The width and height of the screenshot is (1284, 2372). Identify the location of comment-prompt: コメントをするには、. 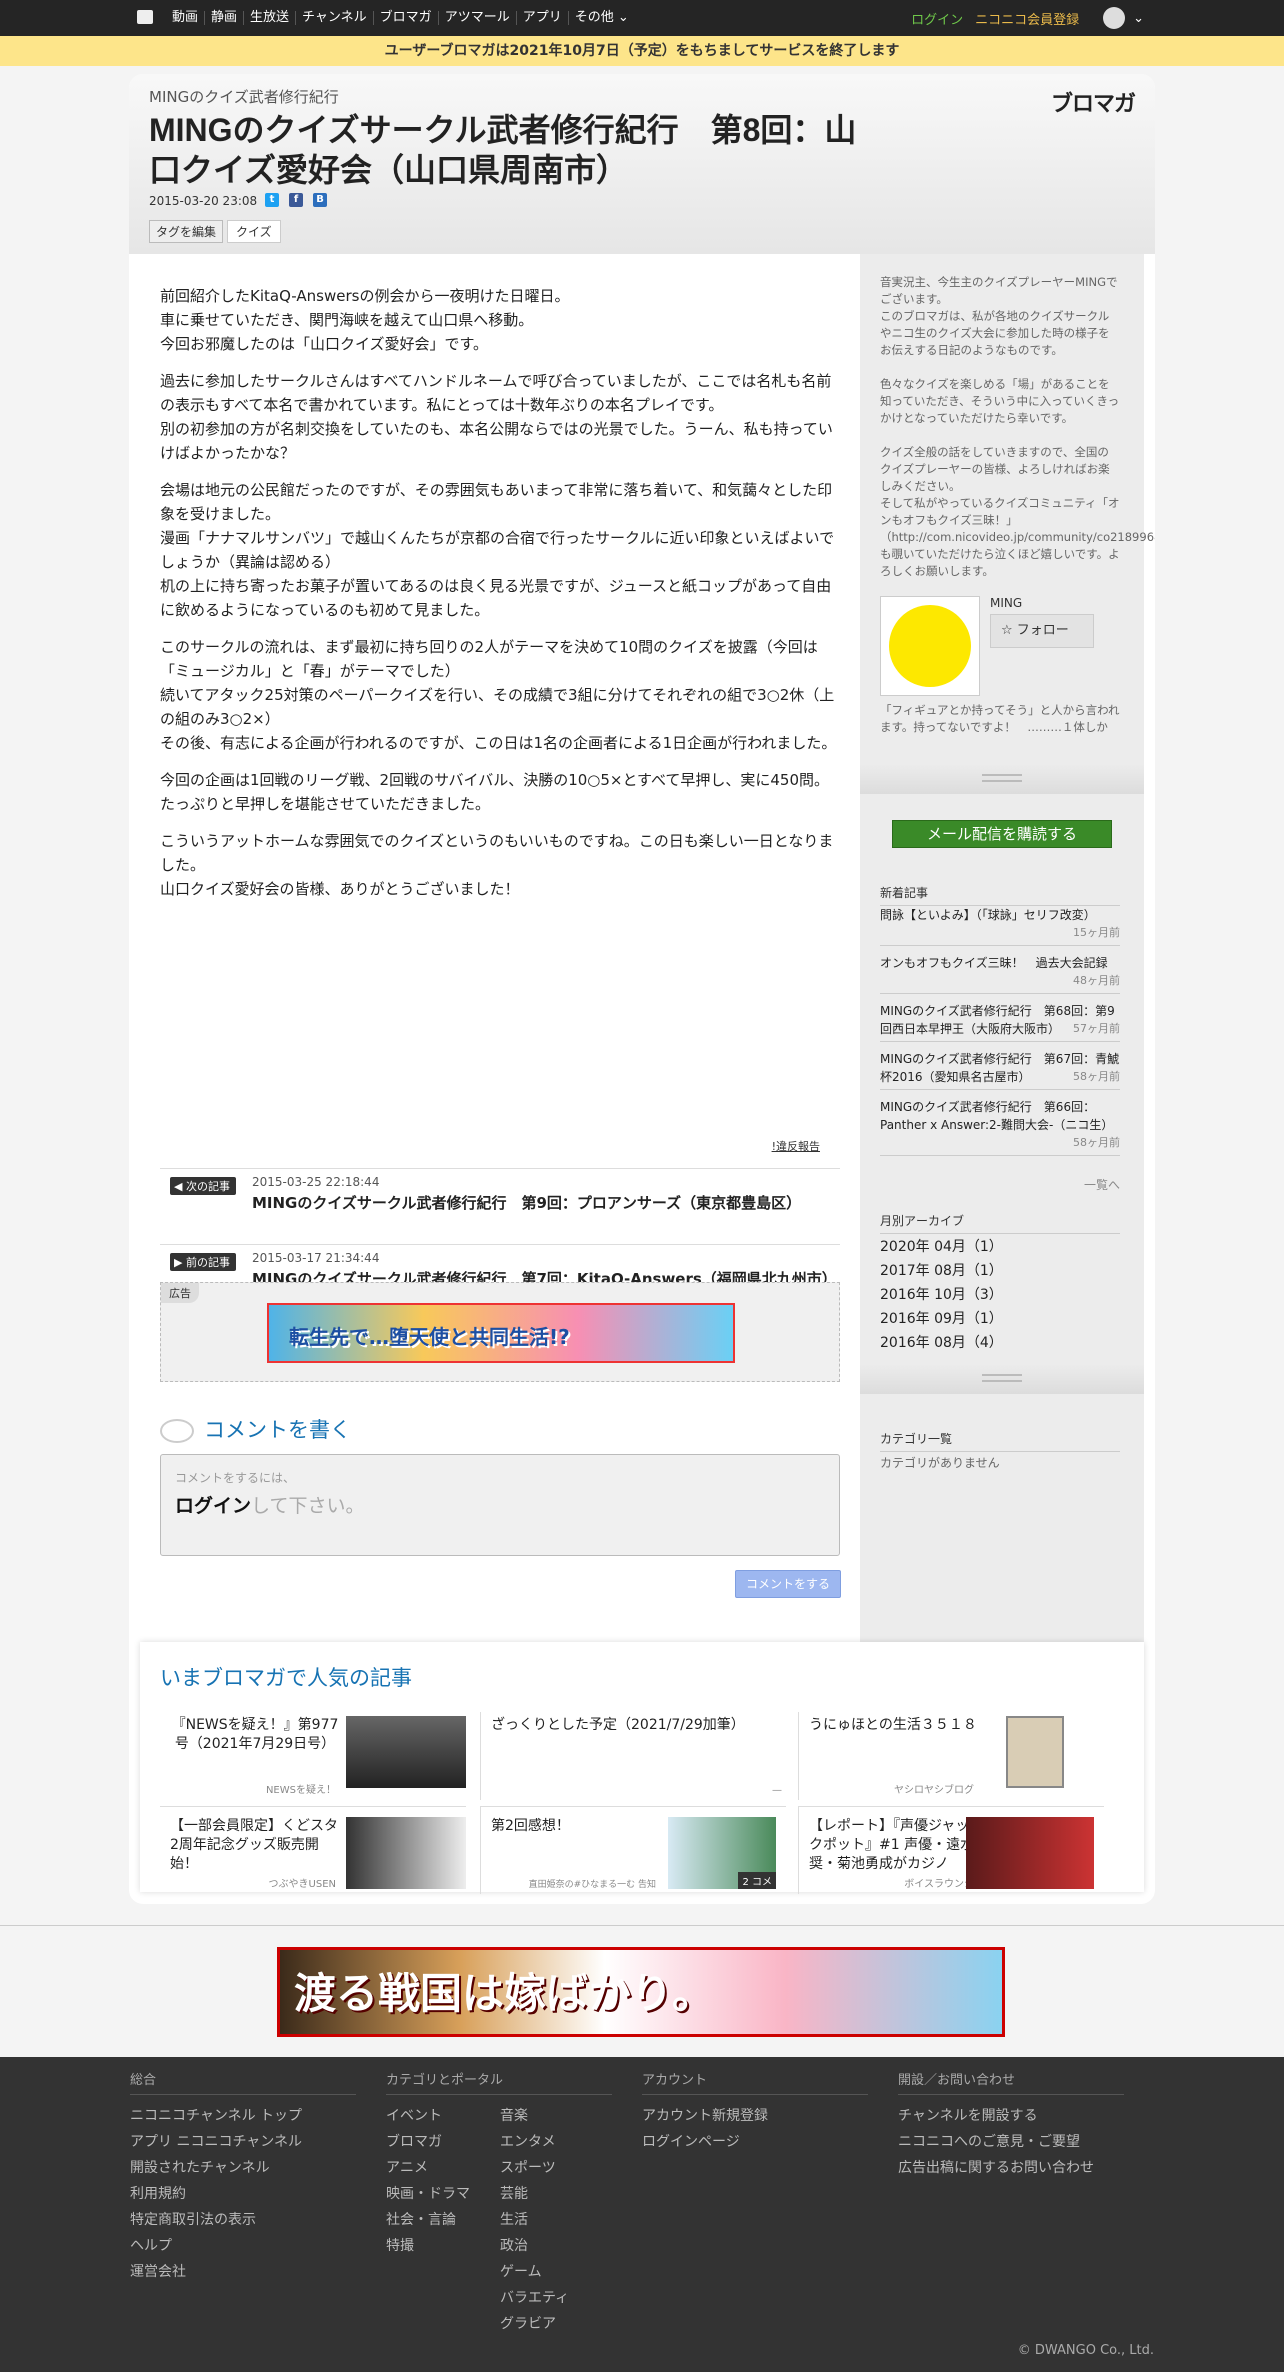
(235, 1478).